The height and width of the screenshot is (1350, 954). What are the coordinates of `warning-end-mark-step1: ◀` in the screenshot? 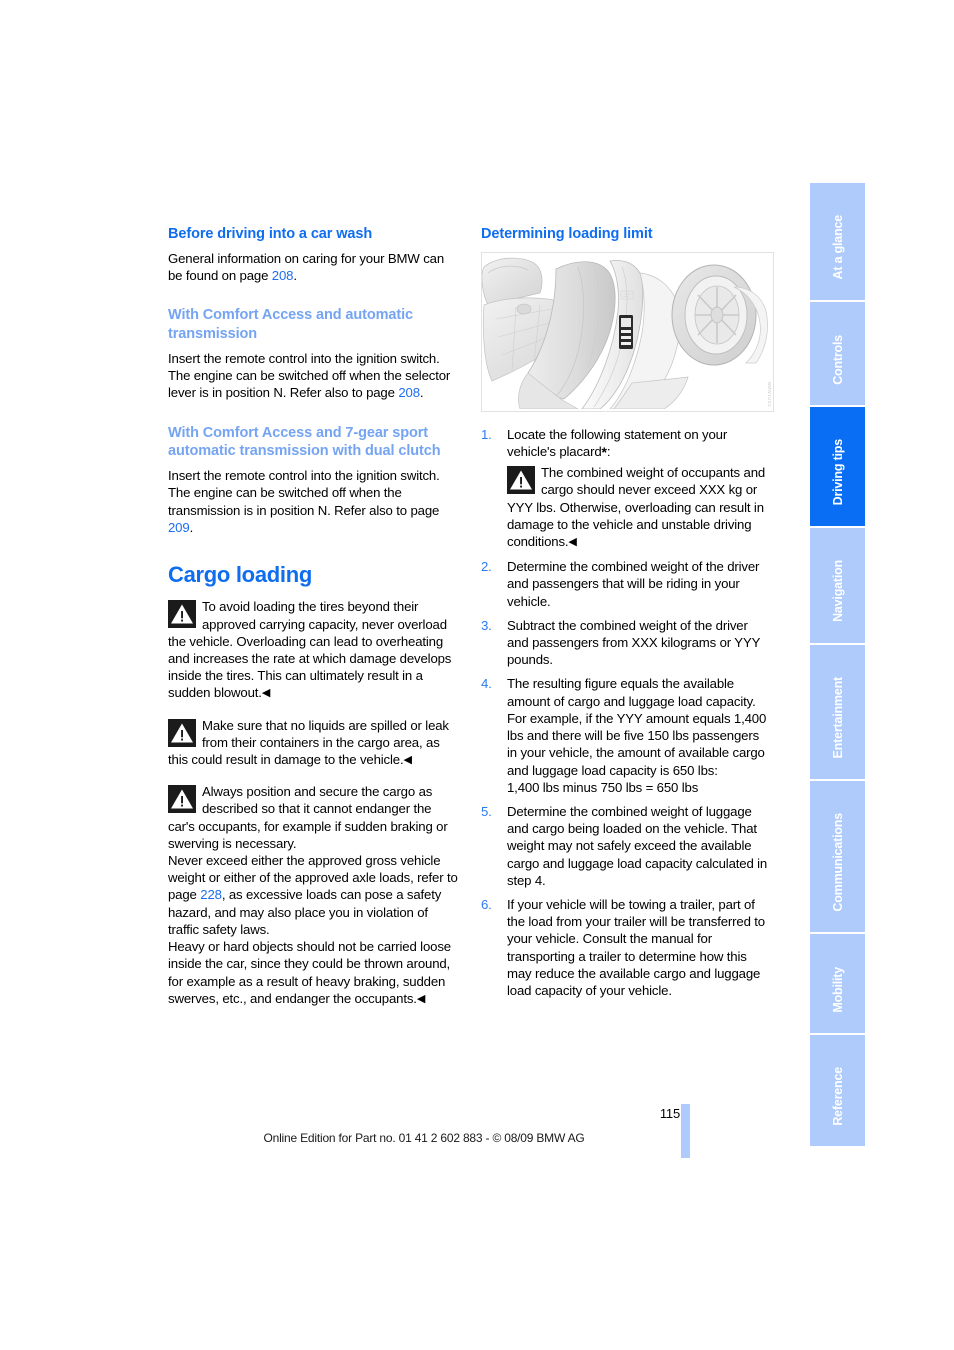 It's located at (572, 542).